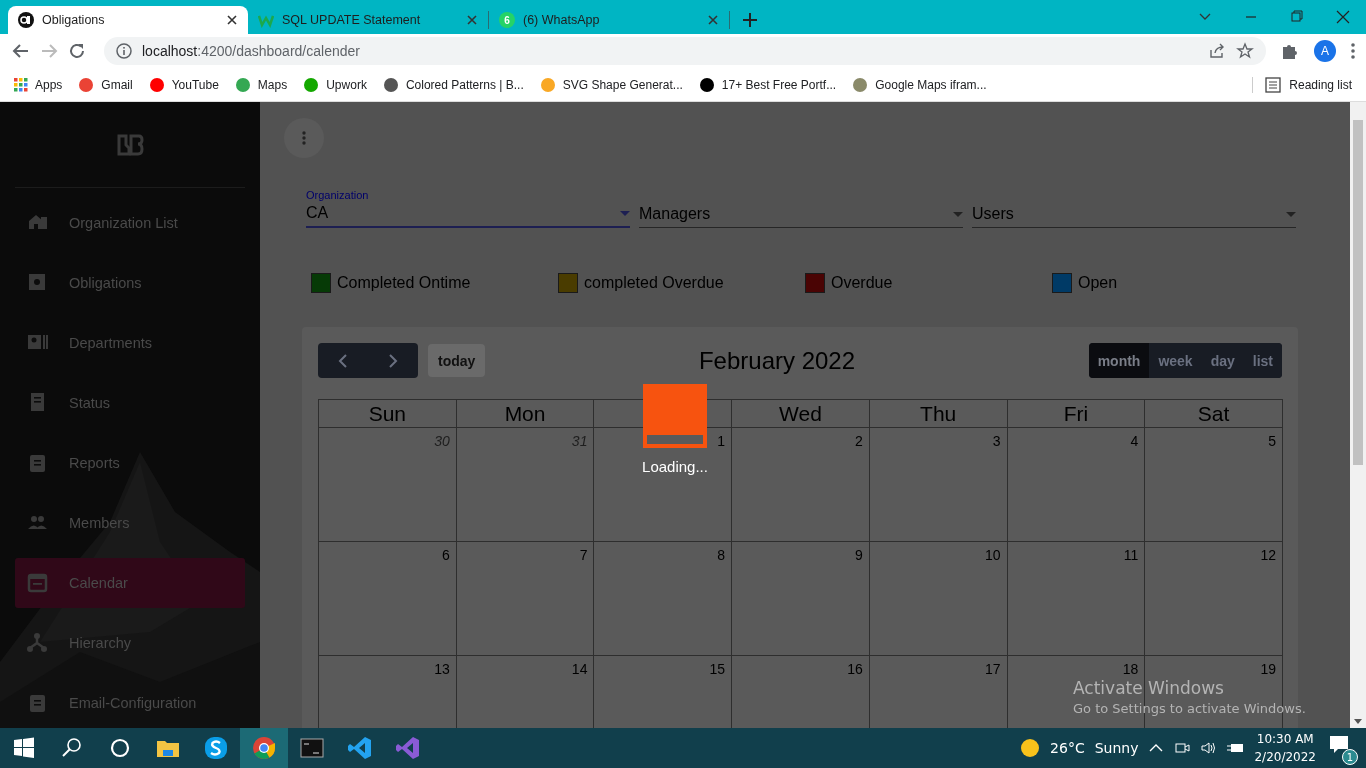 This screenshot has width=1366, height=768. Describe the element at coordinates (1189, 708) in the screenshot. I see `activation-message: Go to Settings to activate Windows.` at that location.